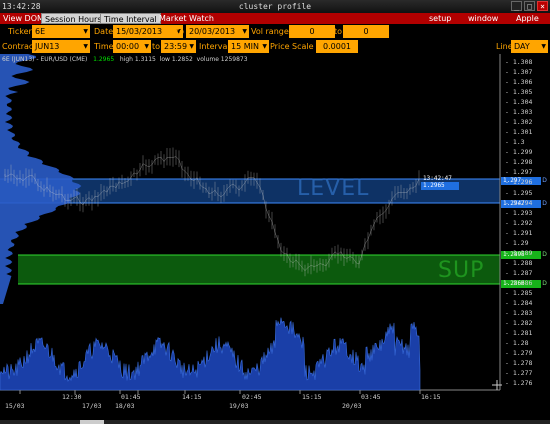 This screenshot has height=424, width=550. What do you see at coordinates (130, 18) in the screenshot?
I see `menu-time-interval: Time Interval` at bounding box center [130, 18].